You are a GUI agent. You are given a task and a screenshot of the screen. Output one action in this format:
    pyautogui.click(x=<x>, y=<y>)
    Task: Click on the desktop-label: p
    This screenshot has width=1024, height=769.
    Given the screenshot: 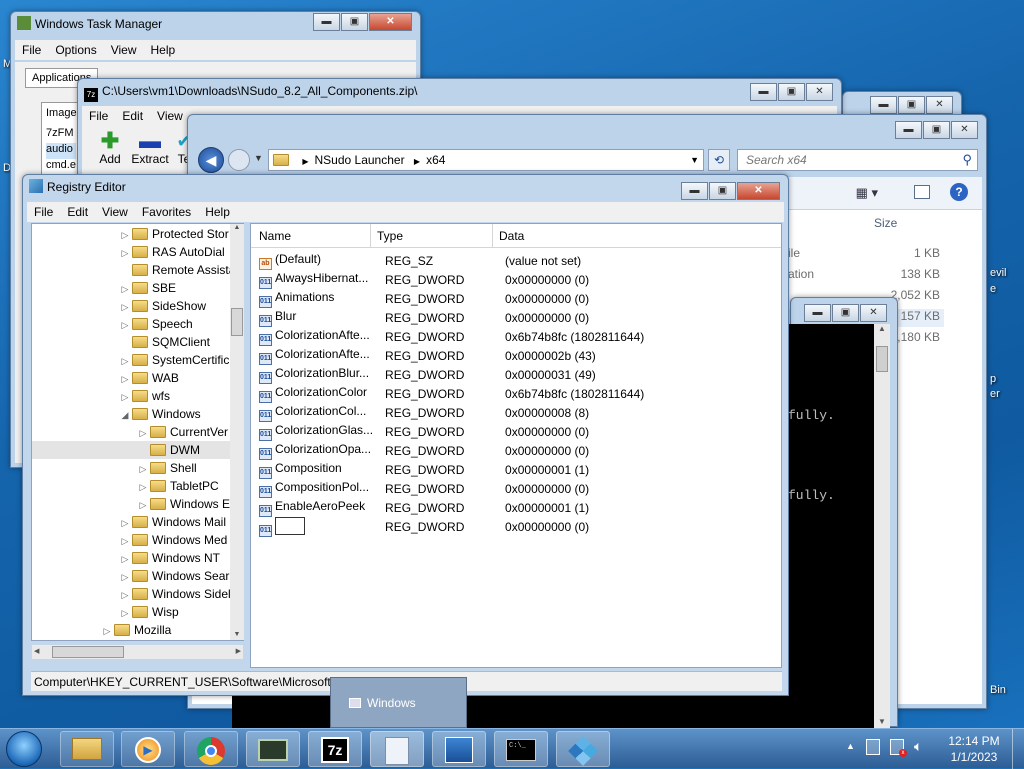 What is the action you would take?
    pyautogui.click(x=993, y=379)
    